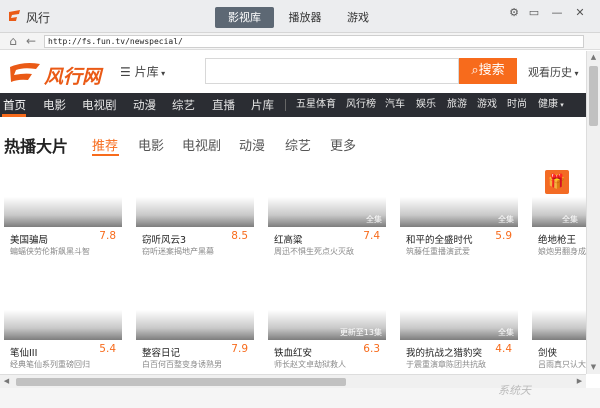  I want to click on scroll-up-arrow-icon: ▲, so click(593, 57).